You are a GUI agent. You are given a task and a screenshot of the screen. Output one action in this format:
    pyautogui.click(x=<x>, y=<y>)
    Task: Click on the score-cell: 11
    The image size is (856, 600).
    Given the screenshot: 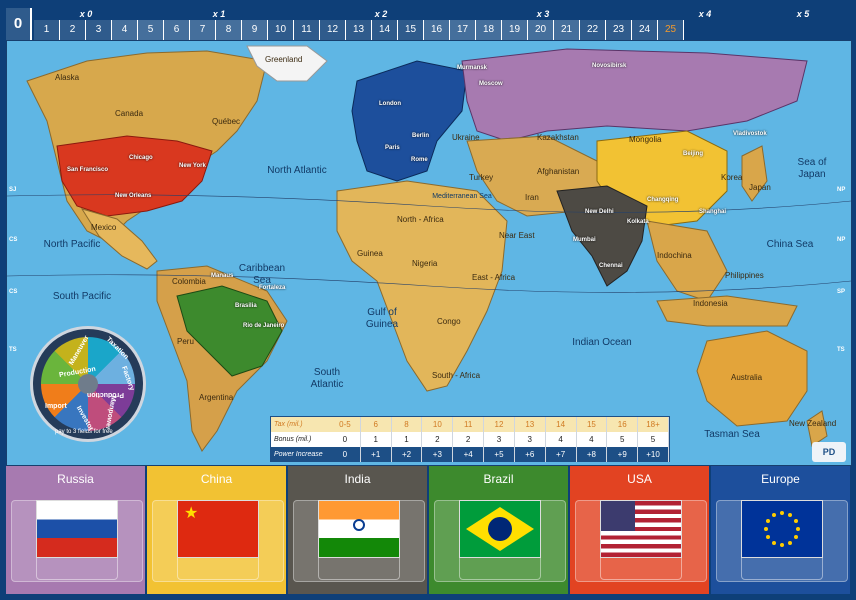 What is the action you would take?
    pyautogui.click(x=307, y=30)
    